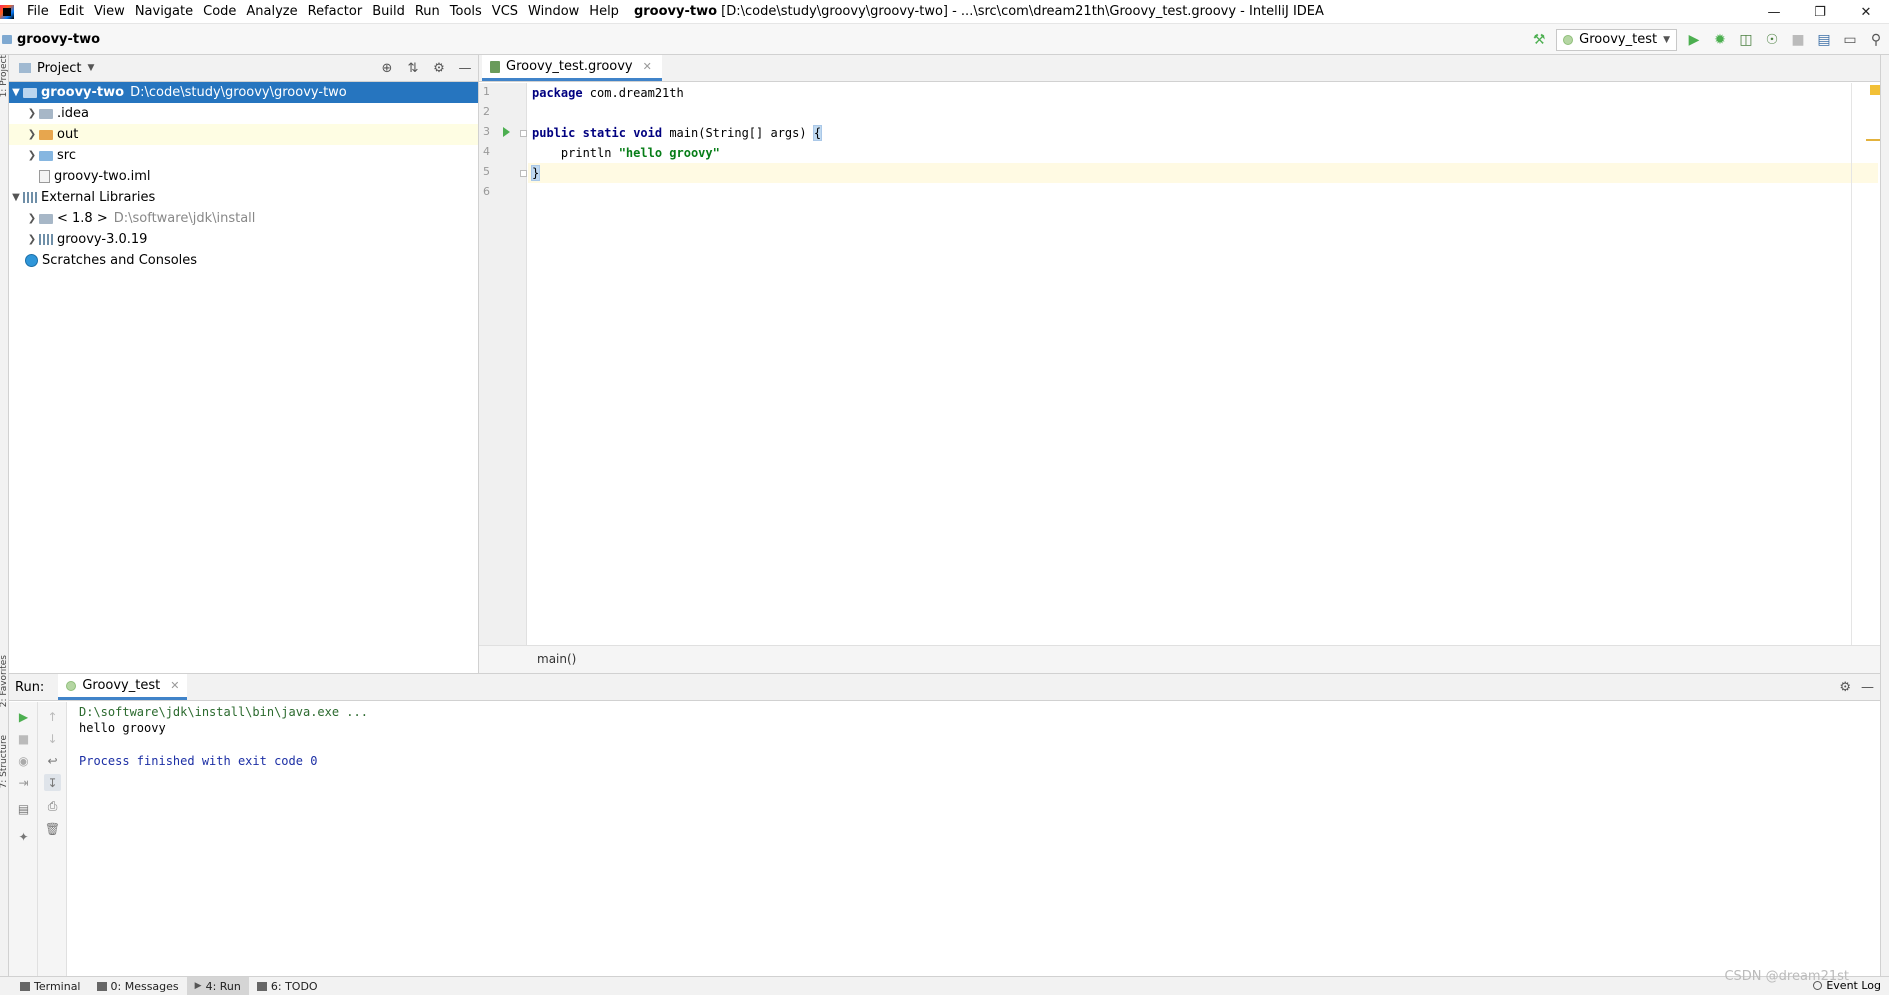 Image resolution: width=1889 pixels, height=995 pixels. I want to click on tree-item-external-libraries: ▼ External Libraries, so click(243, 197).